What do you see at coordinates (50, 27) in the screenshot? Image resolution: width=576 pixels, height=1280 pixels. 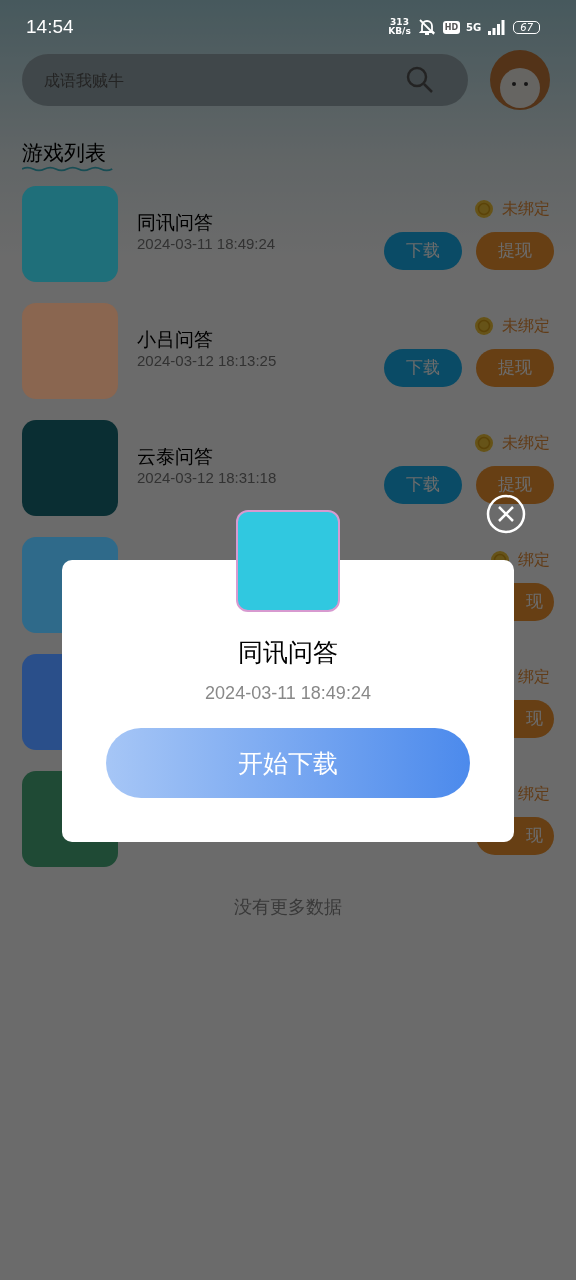 I see `clock-time: 14:54` at bounding box center [50, 27].